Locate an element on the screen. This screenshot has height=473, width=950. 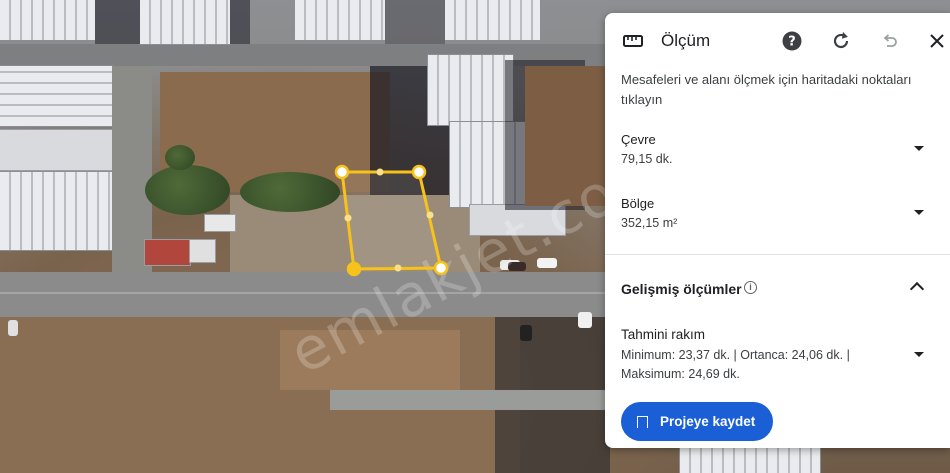
save-to-project-button: Projeye kaydet is located at coordinates (697, 421).